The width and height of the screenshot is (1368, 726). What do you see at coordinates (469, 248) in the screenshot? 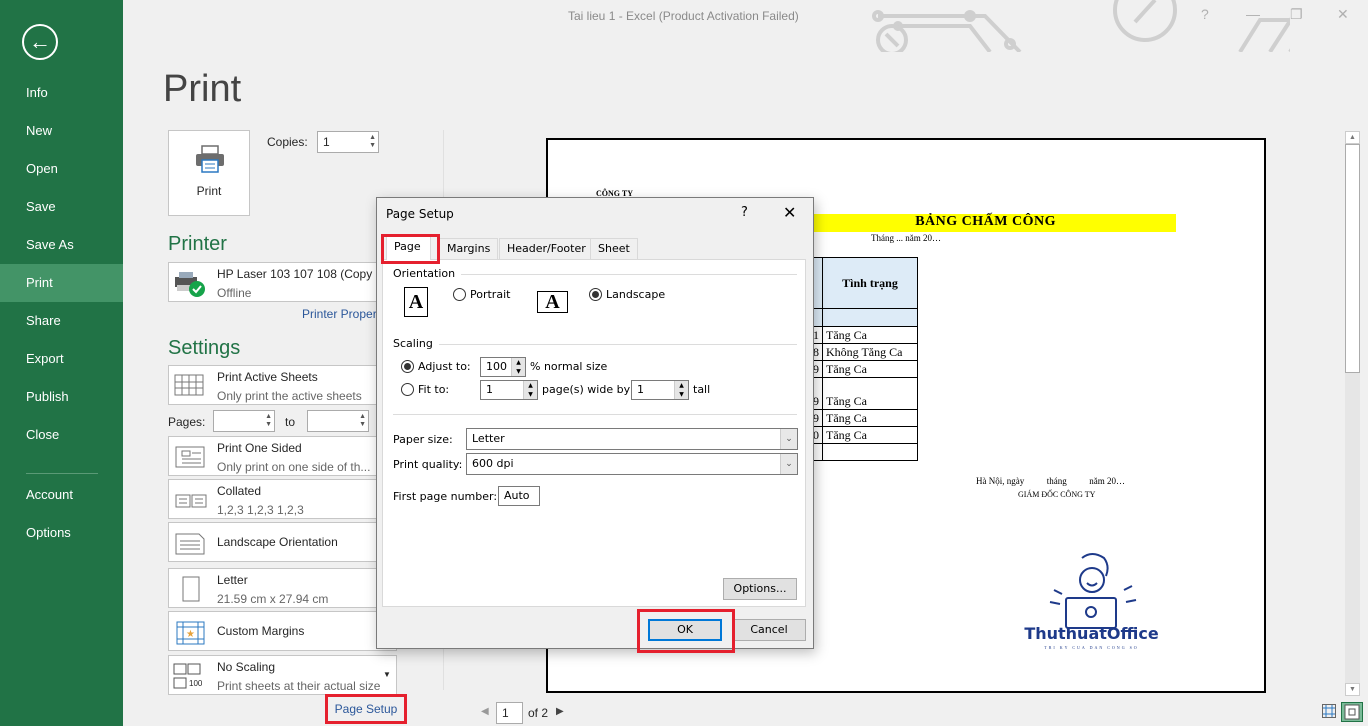
I see `tab-margins: Margins` at bounding box center [469, 248].